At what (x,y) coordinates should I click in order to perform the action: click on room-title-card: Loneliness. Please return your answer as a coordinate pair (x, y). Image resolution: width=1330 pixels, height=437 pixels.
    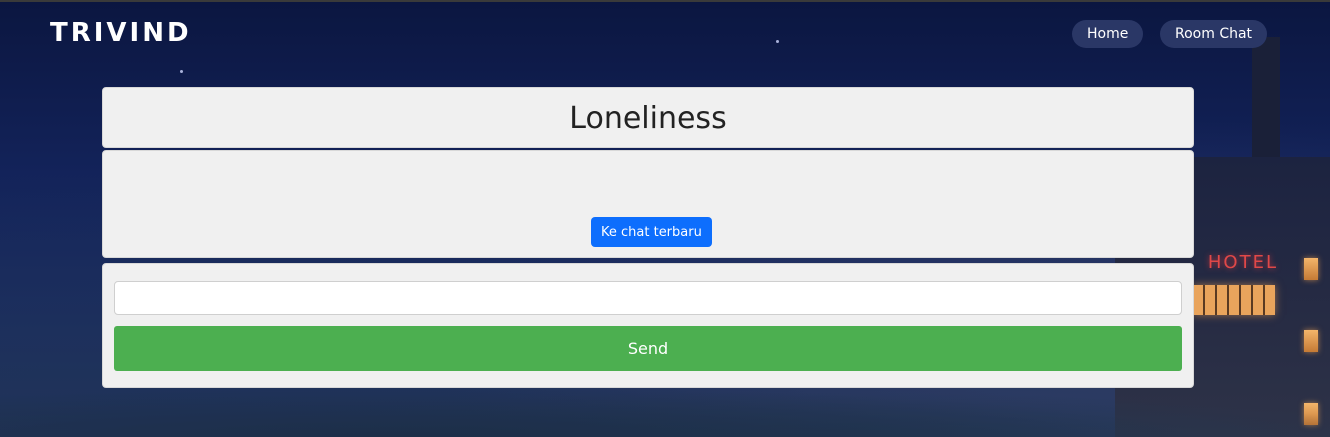
    Looking at the image, I should click on (648, 117).